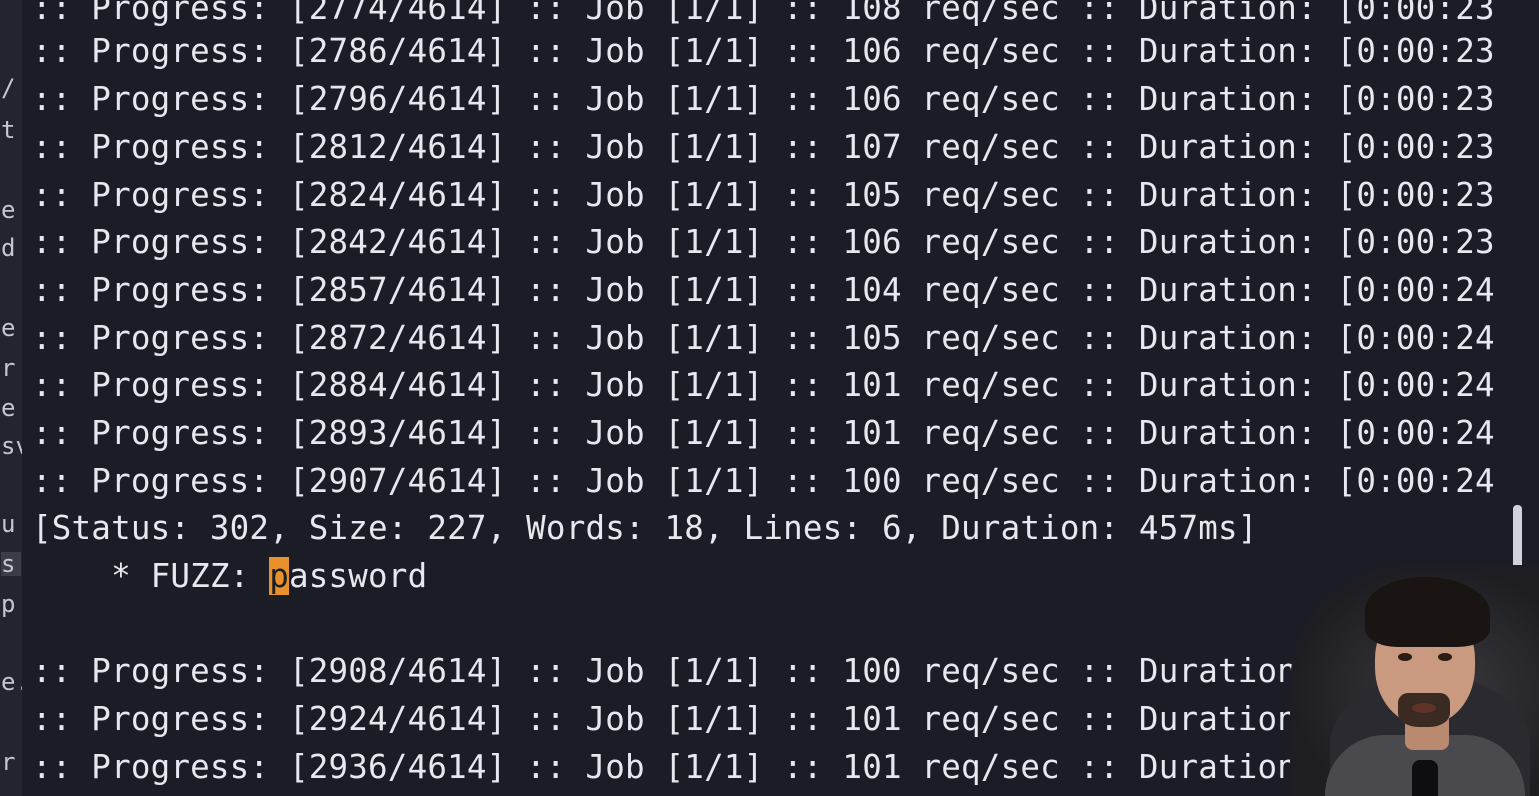 The width and height of the screenshot is (1539, 796). I want to click on presenter-hair, so click(1427, 612).